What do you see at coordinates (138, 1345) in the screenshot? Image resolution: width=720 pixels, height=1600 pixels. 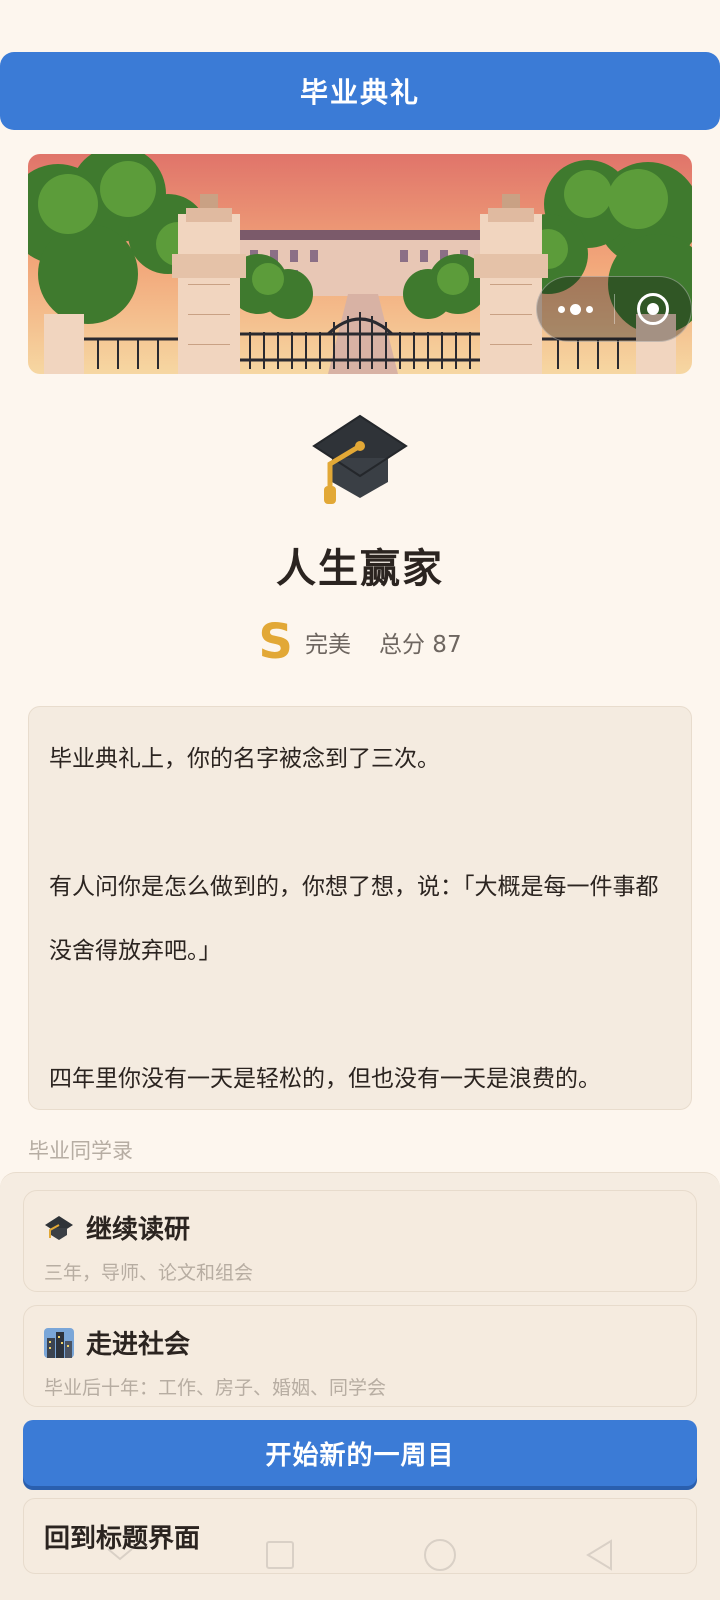 I see `option-title: 走进社会` at bounding box center [138, 1345].